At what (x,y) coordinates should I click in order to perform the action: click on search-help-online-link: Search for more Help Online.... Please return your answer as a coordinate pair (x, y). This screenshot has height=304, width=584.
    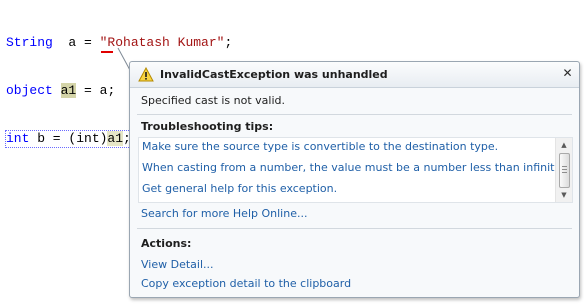
    Looking at the image, I should click on (224, 213).